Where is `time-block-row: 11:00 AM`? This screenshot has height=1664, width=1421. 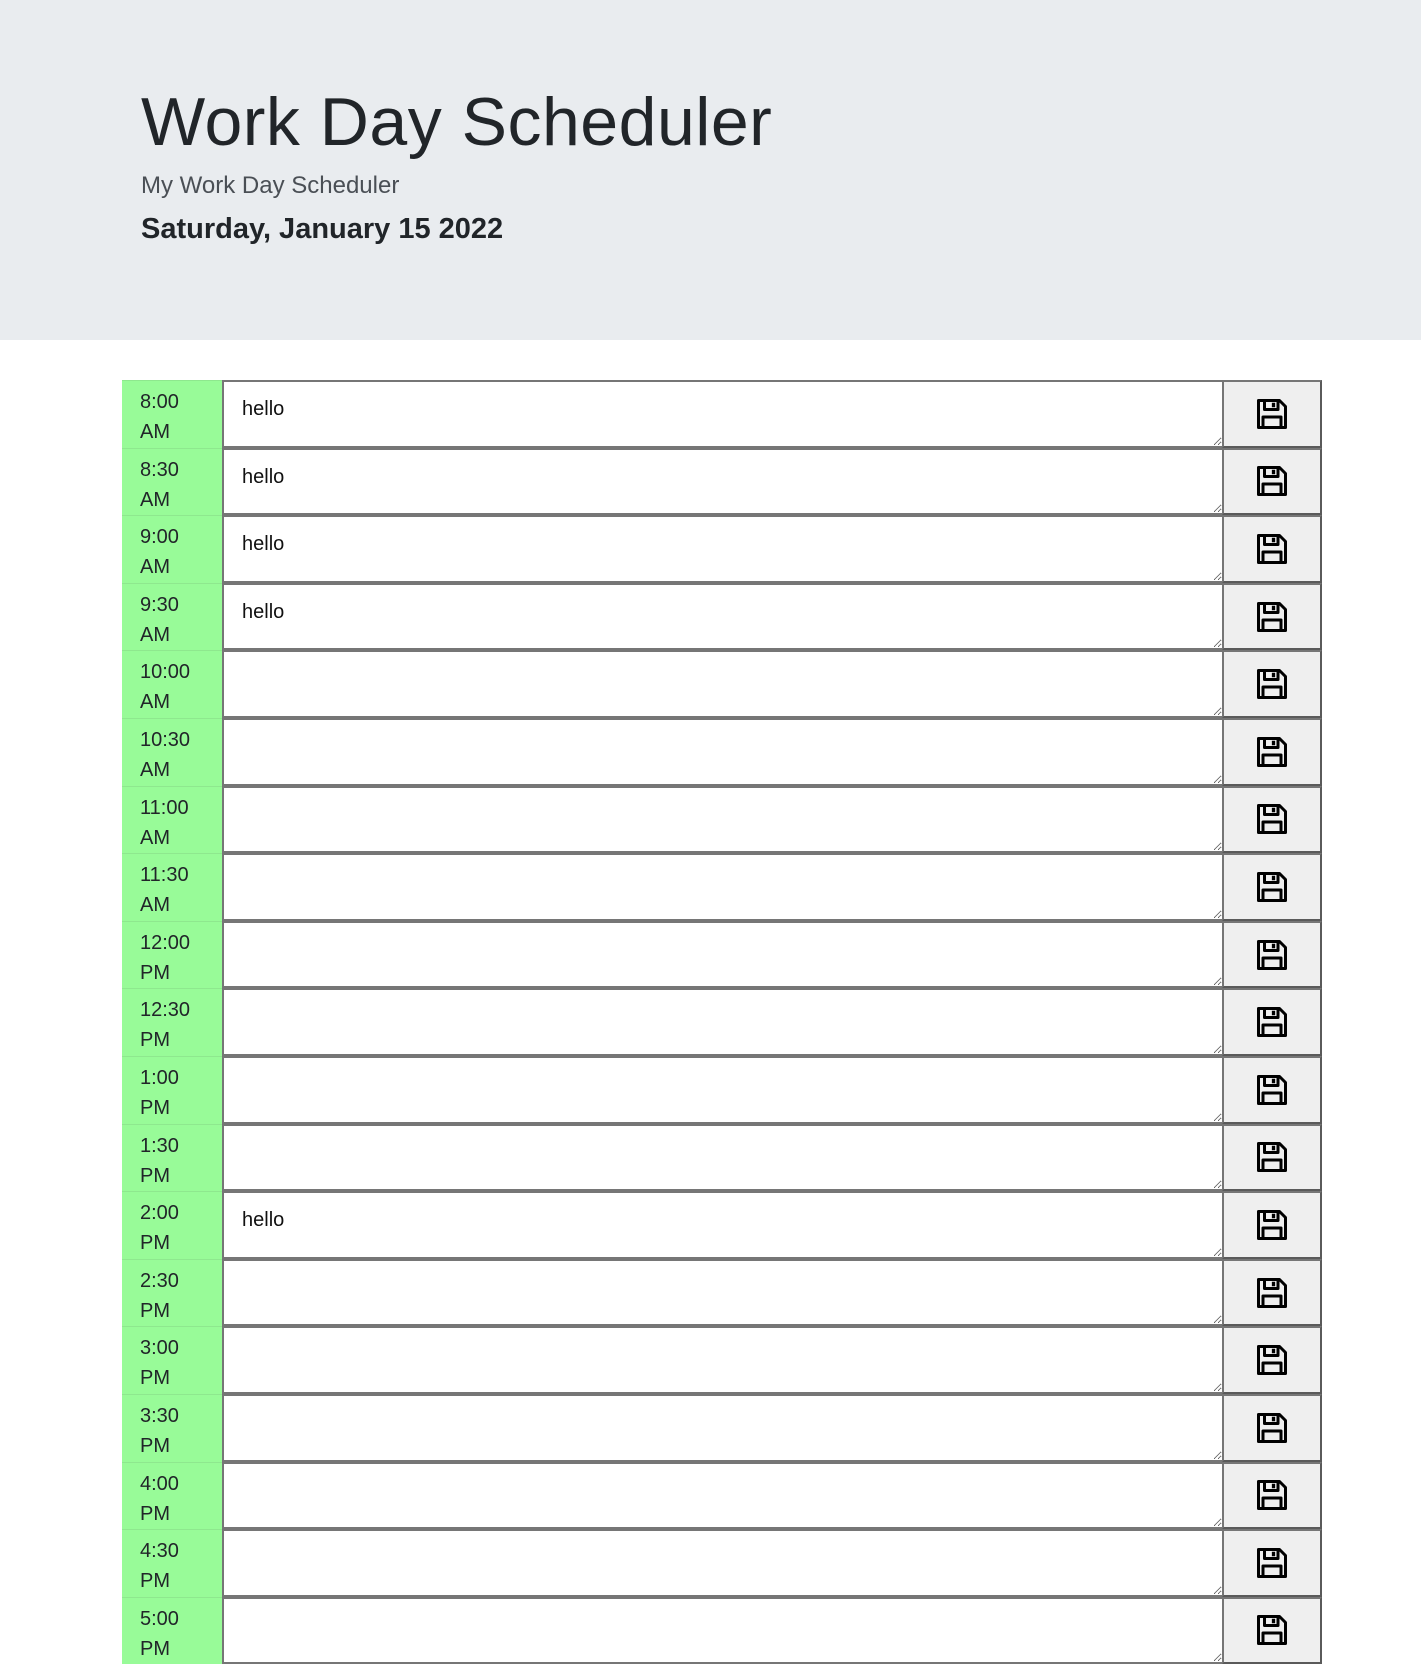
time-block-row: 11:00 AM is located at coordinates (722, 819).